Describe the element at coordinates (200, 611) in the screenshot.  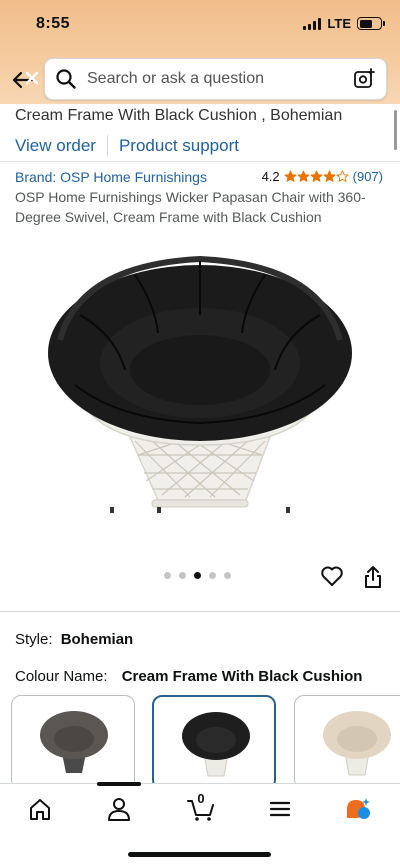
I see `section-divider` at that location.